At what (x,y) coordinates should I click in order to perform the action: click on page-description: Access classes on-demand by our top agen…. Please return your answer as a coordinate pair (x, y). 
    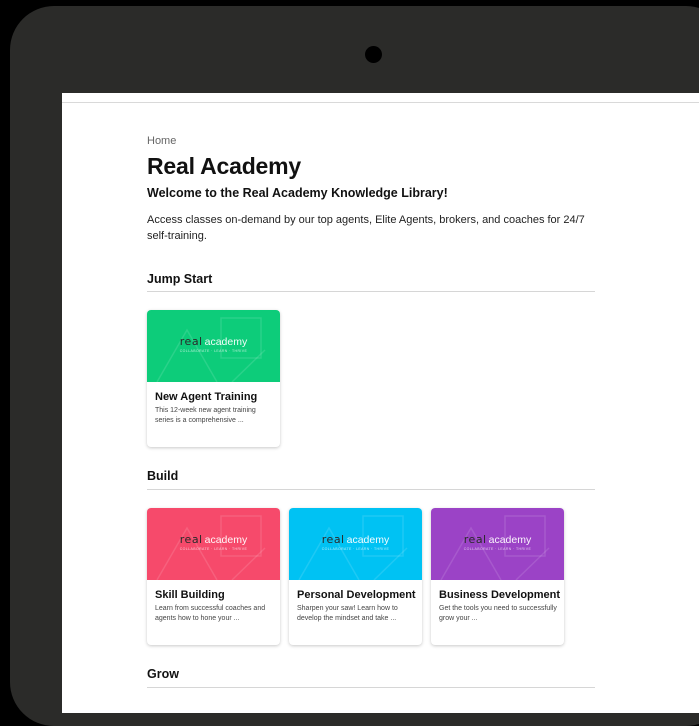
    Looking at the image, I should click on (366, 228).